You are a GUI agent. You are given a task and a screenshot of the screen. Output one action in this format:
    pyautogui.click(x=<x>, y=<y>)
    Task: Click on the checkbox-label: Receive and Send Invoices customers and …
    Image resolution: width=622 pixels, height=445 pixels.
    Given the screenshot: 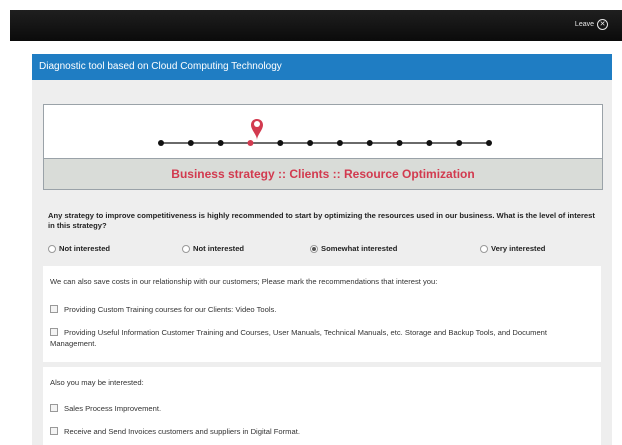 What is the action you would take?
    pyautogui.click(x=182, y=431)
    